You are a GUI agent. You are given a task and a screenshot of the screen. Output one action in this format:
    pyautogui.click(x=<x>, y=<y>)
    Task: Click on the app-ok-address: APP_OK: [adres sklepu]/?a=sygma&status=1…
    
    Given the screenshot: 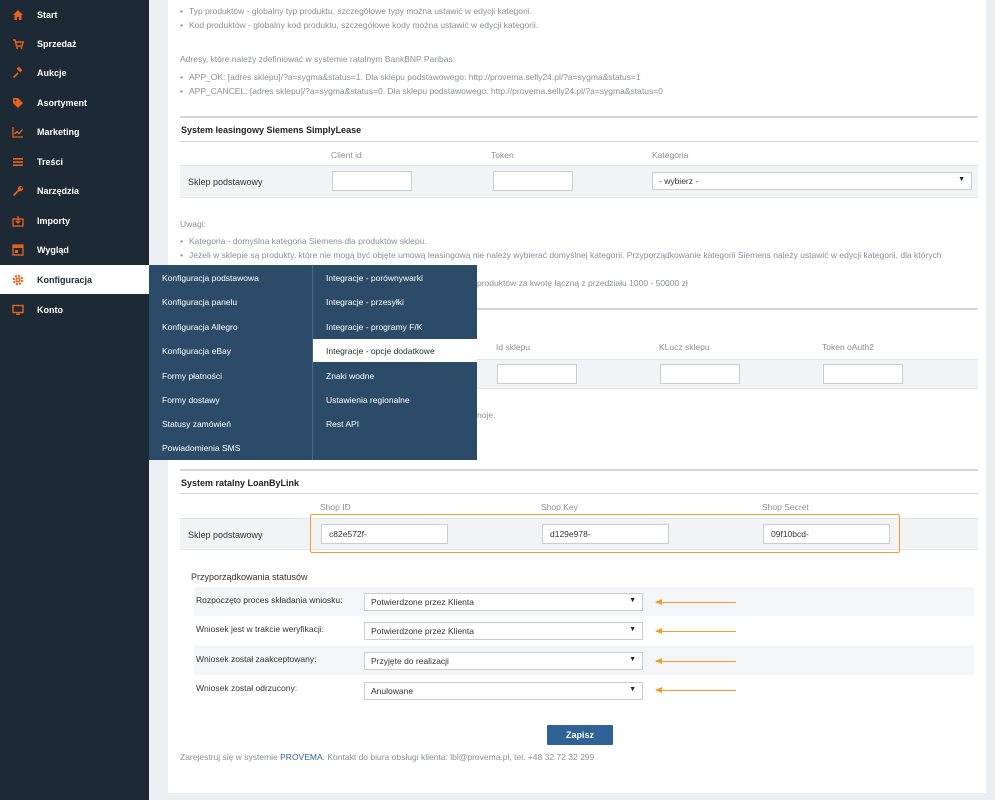 What is the action you would take?
    pyautogui.click(x=410, y=77)
    